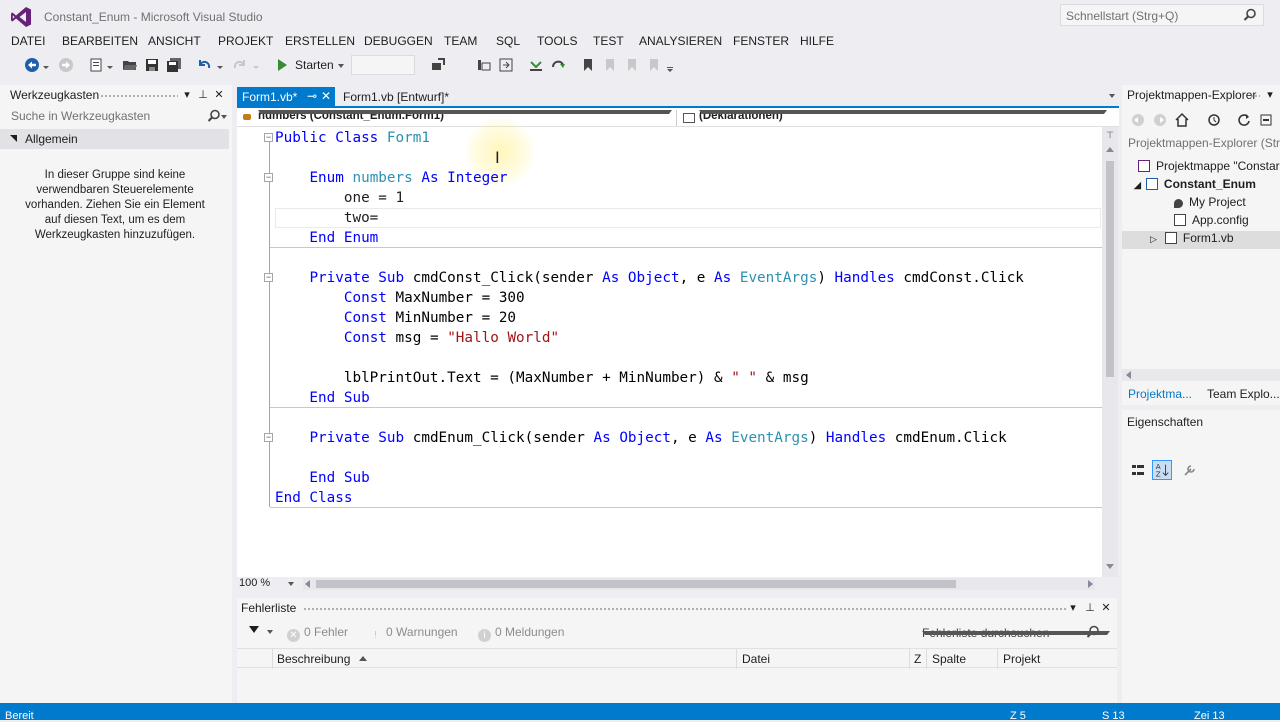  Describe the element at coordinates (174, 65) in the screenshot. I see `save-all-icon` at that location.